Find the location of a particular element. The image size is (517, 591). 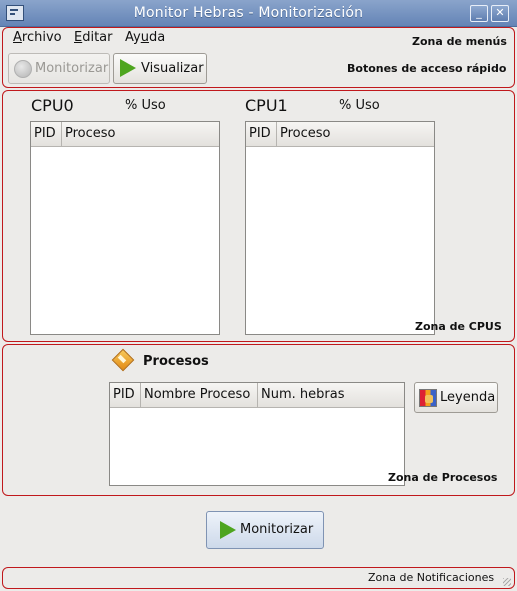

menu-zone-label: Zona de menús is located at coordinates (459, 41).